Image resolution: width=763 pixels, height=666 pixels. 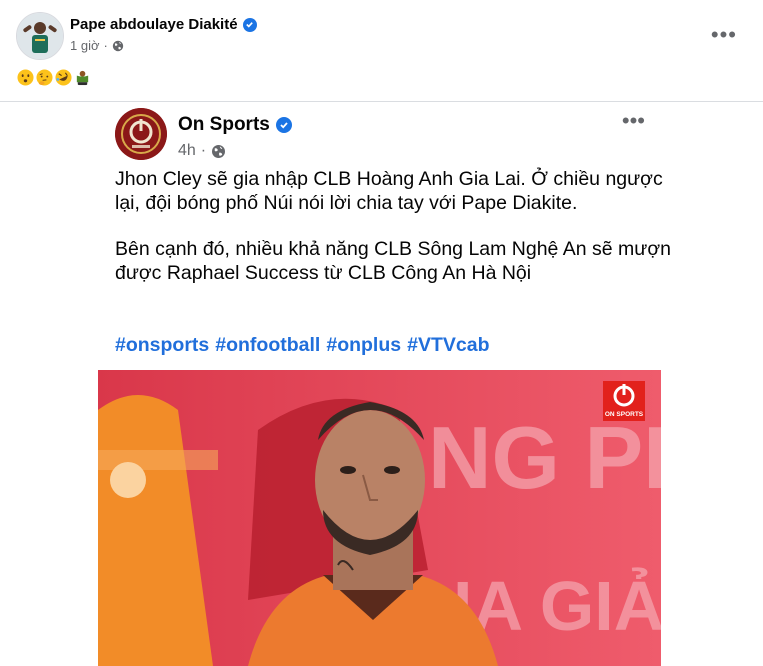 I want to click on on-sports-badge-icon: ON SPORTS, so click(x=624, y=401).